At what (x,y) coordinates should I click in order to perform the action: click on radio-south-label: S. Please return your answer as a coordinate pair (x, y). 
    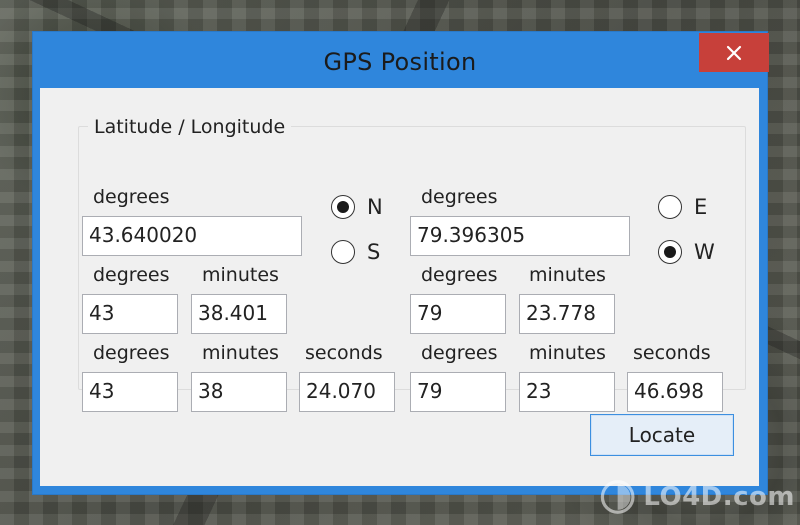
    Looking at the image, I should click on (374, 252).